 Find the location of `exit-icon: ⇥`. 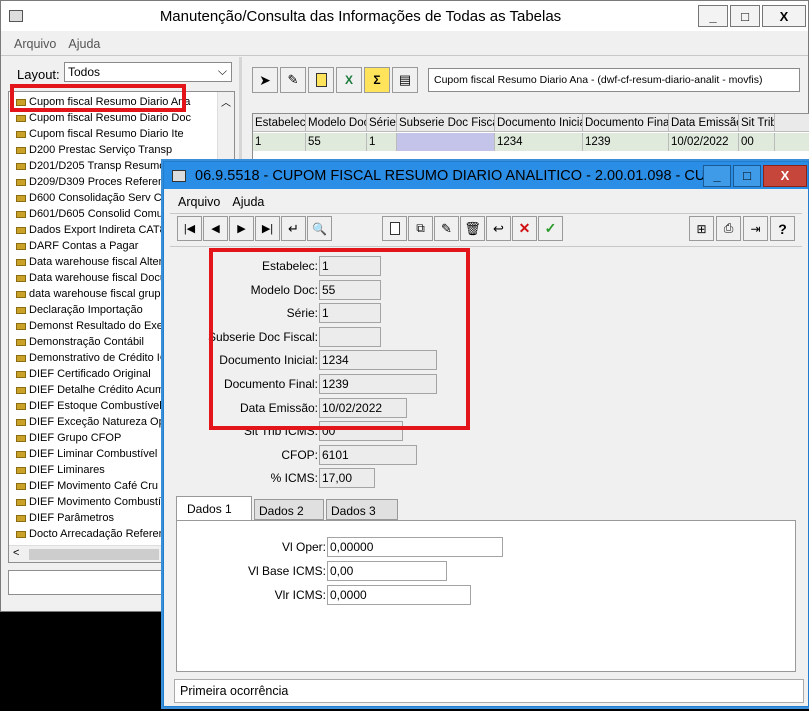

exit-icon: ⇥ is located at coordinates (755, 228).